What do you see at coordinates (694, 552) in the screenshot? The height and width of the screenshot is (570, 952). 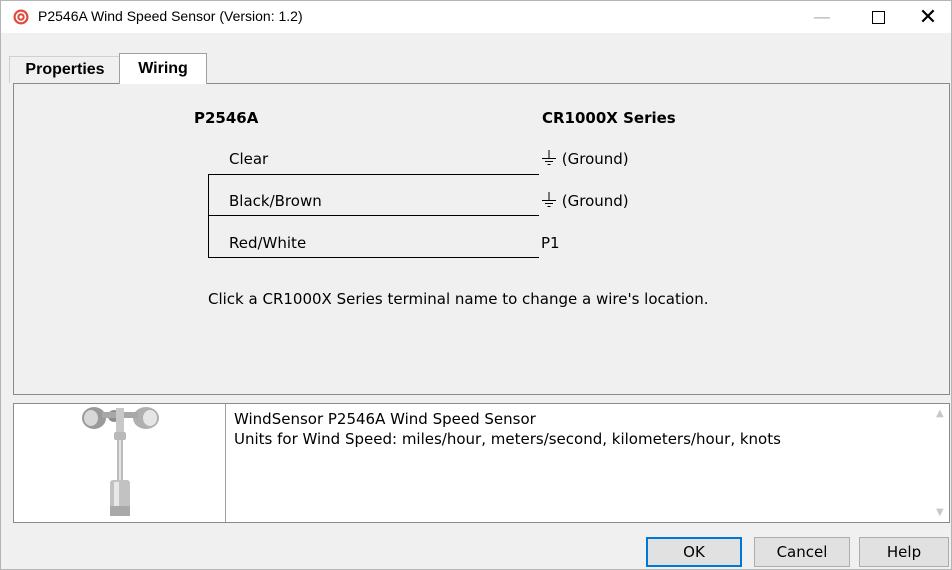 I see `ok-button: OK` at bounding box center [694, 552].